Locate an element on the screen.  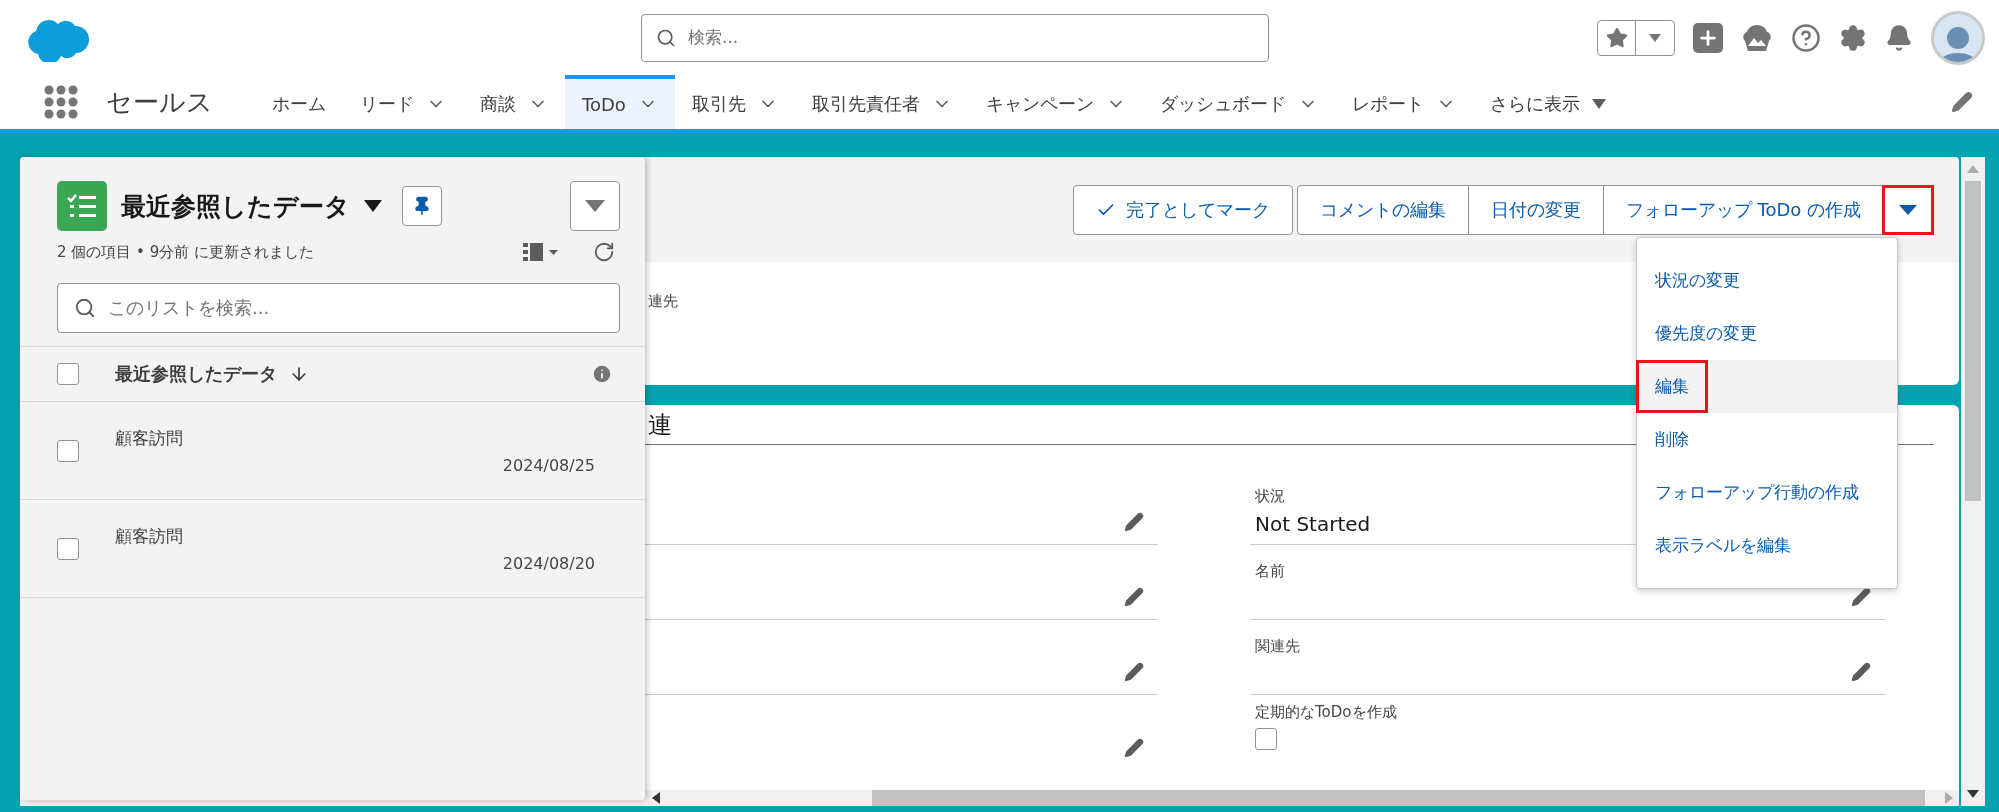
column-view-icon is located at coordinates (542, 252).